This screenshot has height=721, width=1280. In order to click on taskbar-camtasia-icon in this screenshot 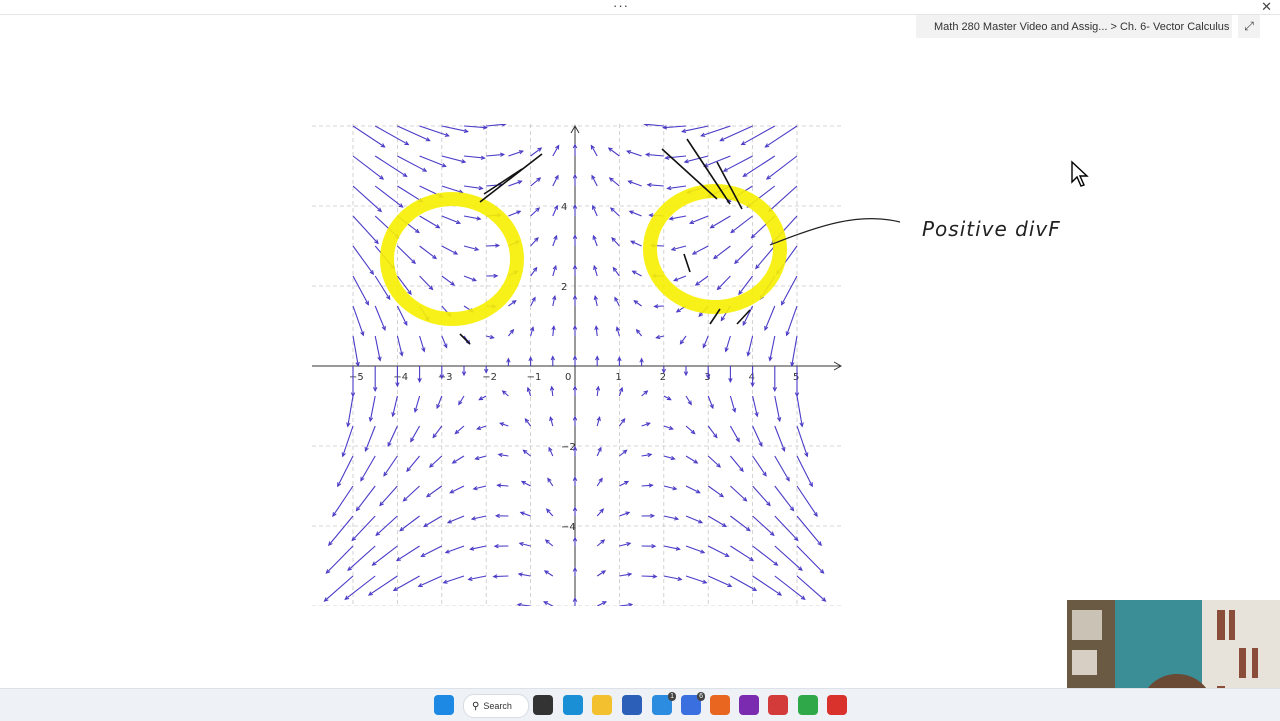, I will do `click(808, 705)`.